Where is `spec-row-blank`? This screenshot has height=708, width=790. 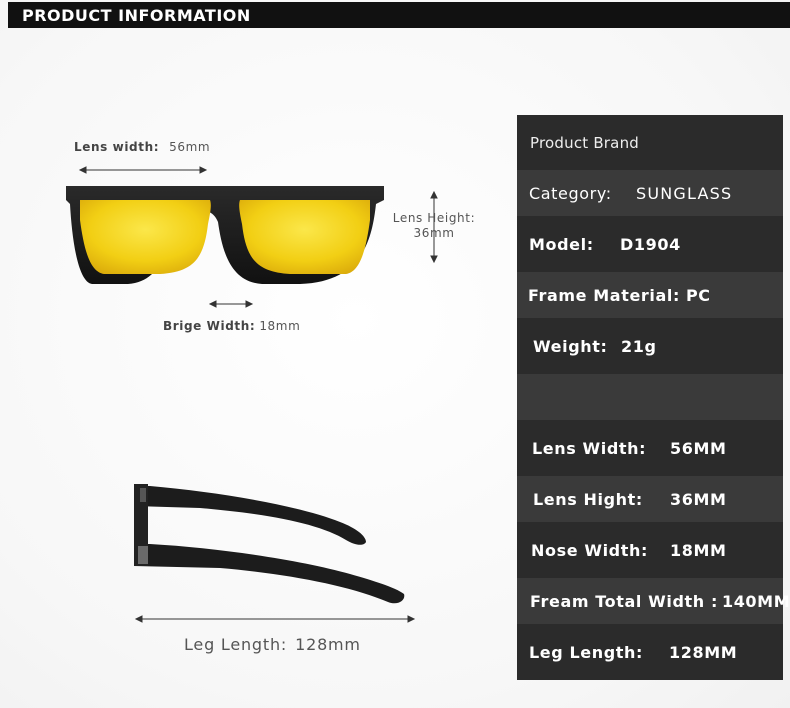
spec-row-blank is located at coordinates (650, 397).